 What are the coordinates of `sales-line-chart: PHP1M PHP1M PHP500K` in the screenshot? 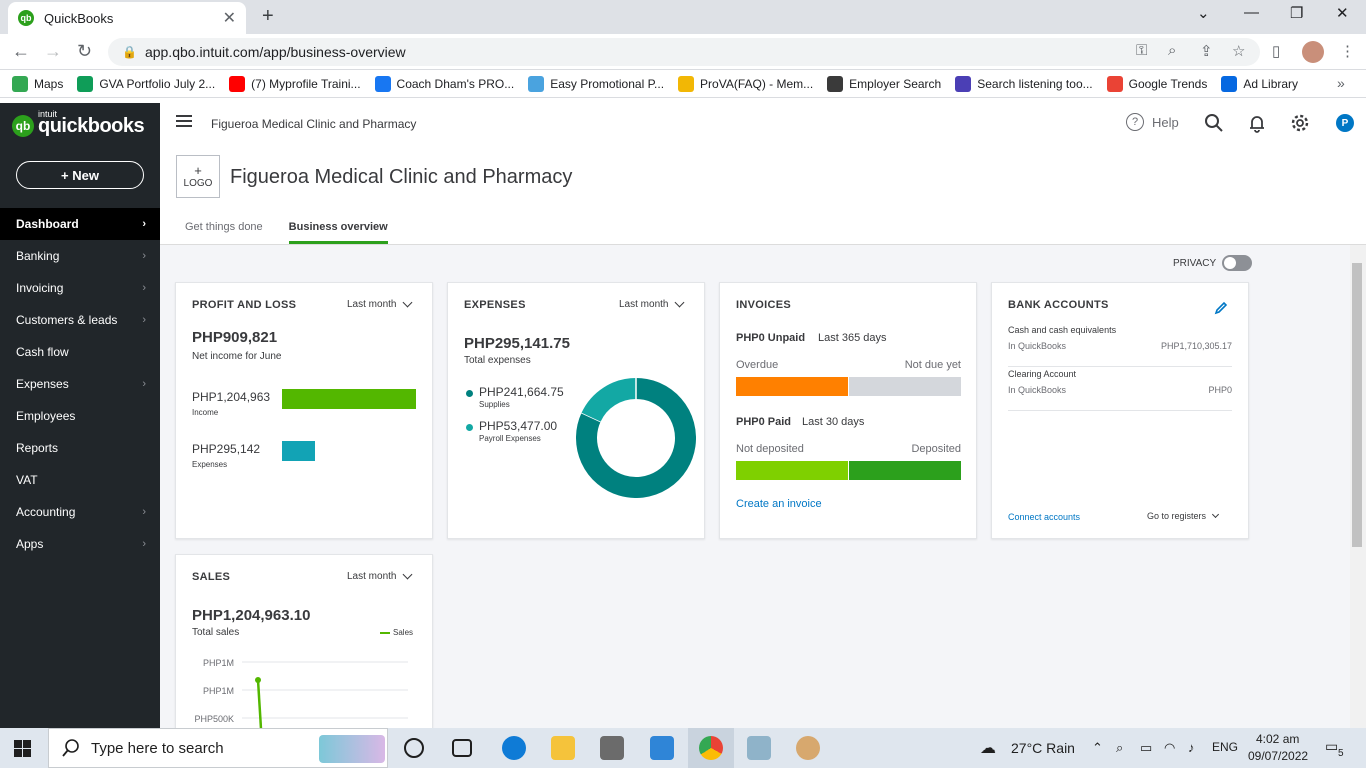 It's located at (305, 687).